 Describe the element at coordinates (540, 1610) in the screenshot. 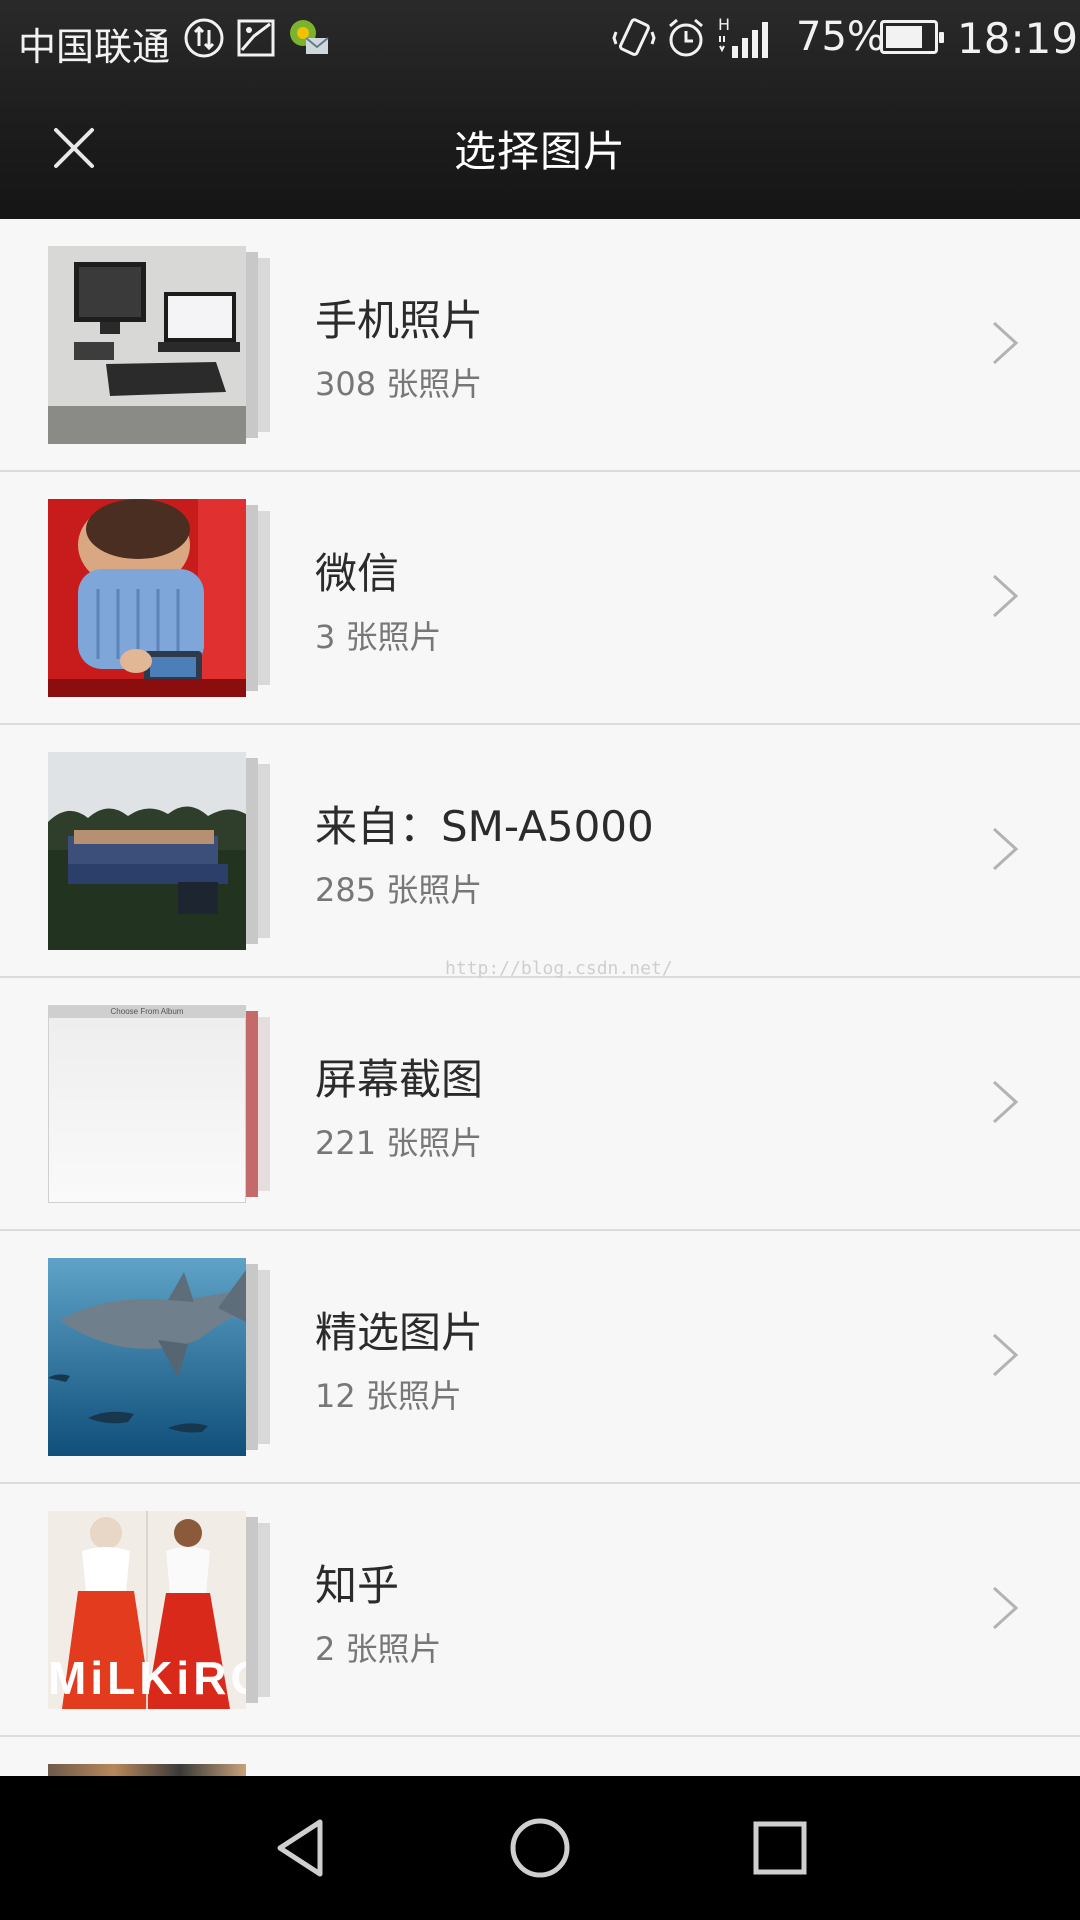

I see `album-item-zhihu: MiLKiRO 知乎 2 张照片` at that location.